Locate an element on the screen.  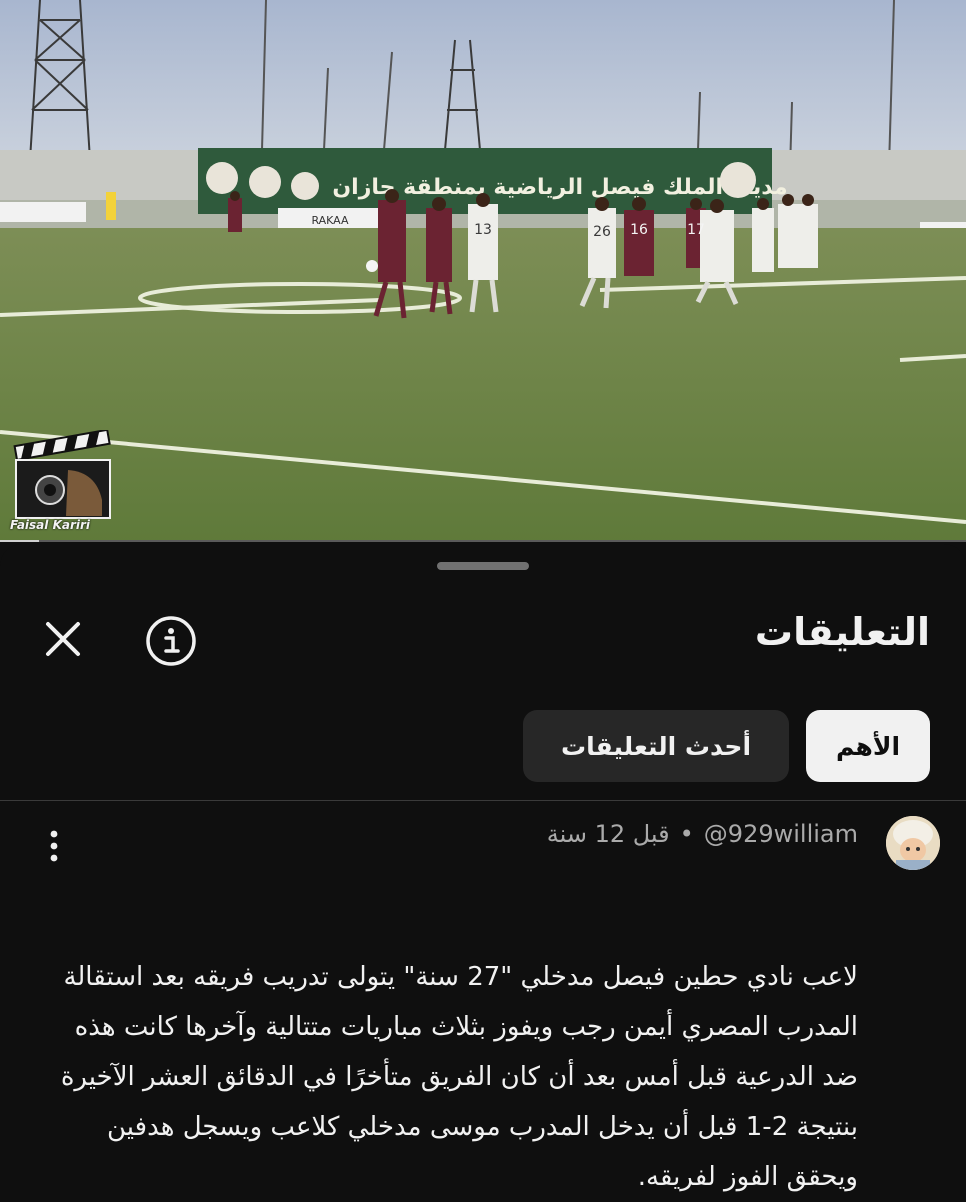
avatar-image is located at coordinates (913, 843).